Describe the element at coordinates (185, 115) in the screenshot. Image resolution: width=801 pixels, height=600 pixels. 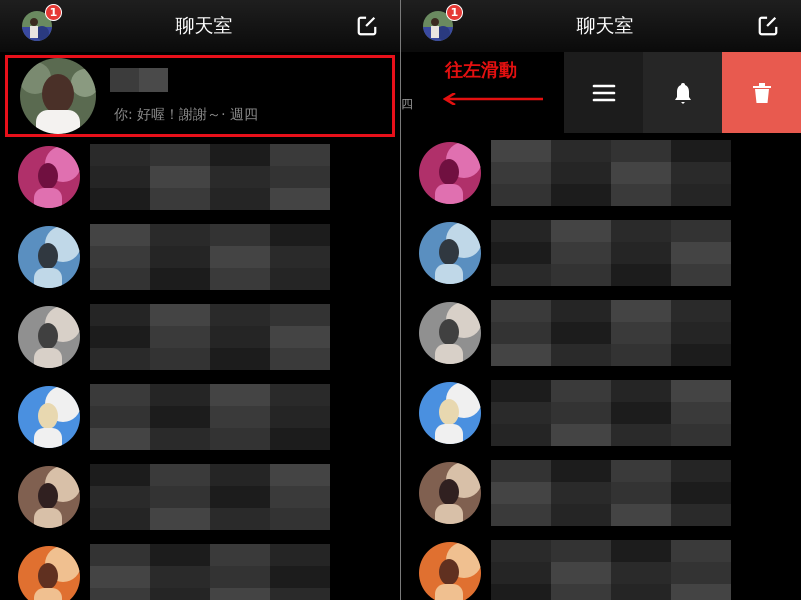
I see `message-preview: 你: 好喔！謝謝～· 週四` at that location.